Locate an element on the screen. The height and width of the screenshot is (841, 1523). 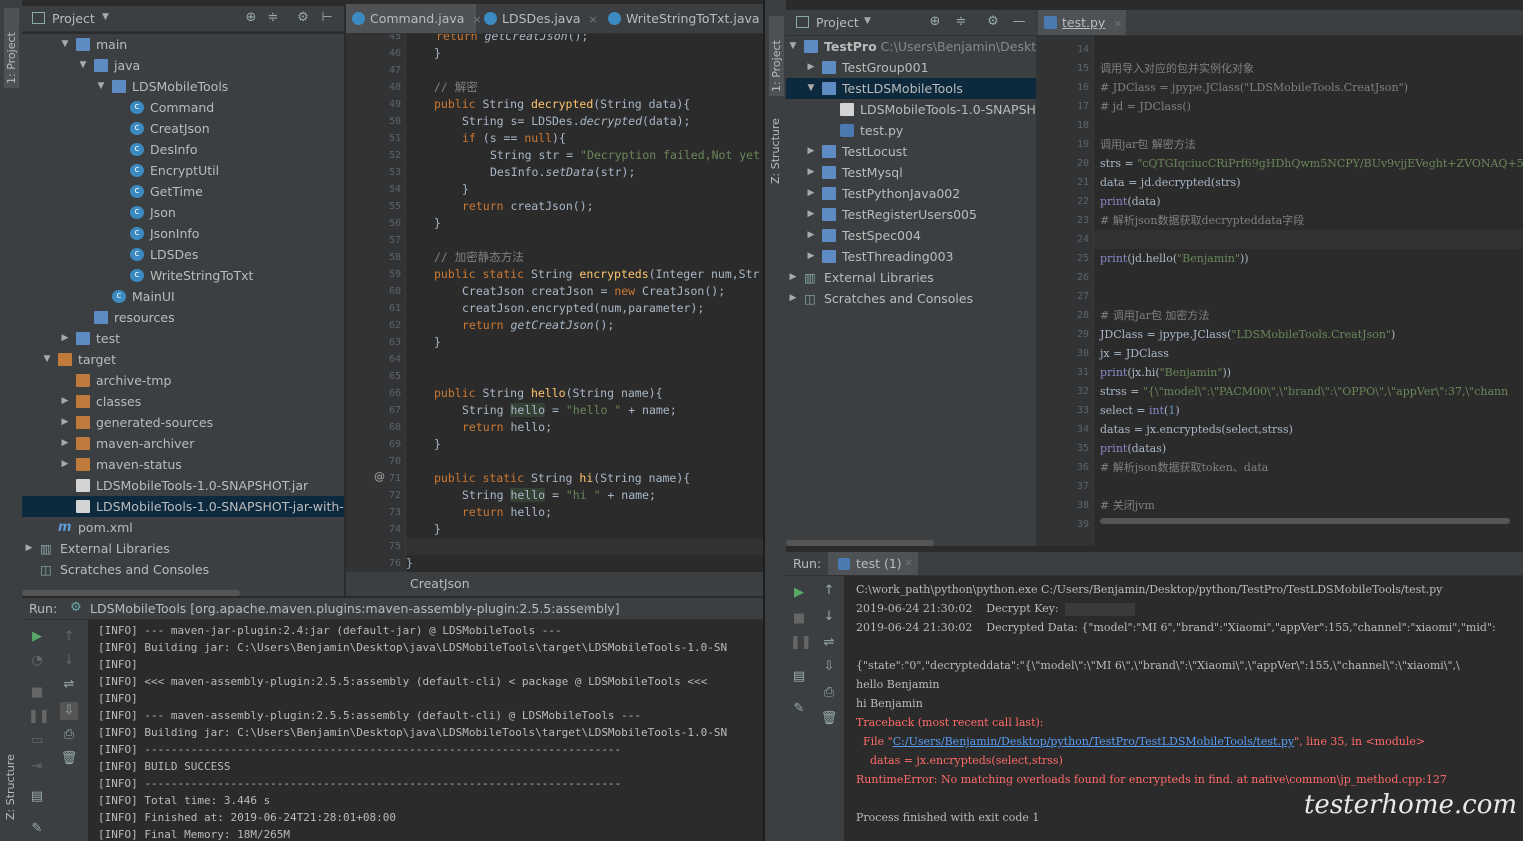
tree-row: ▶ test is located at coordinates (183, 338).